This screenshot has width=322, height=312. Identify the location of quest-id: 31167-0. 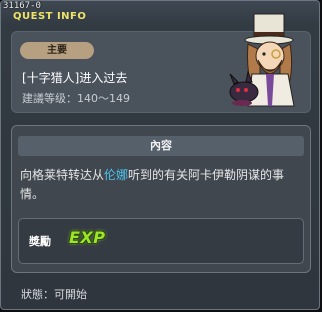
(22, 6).